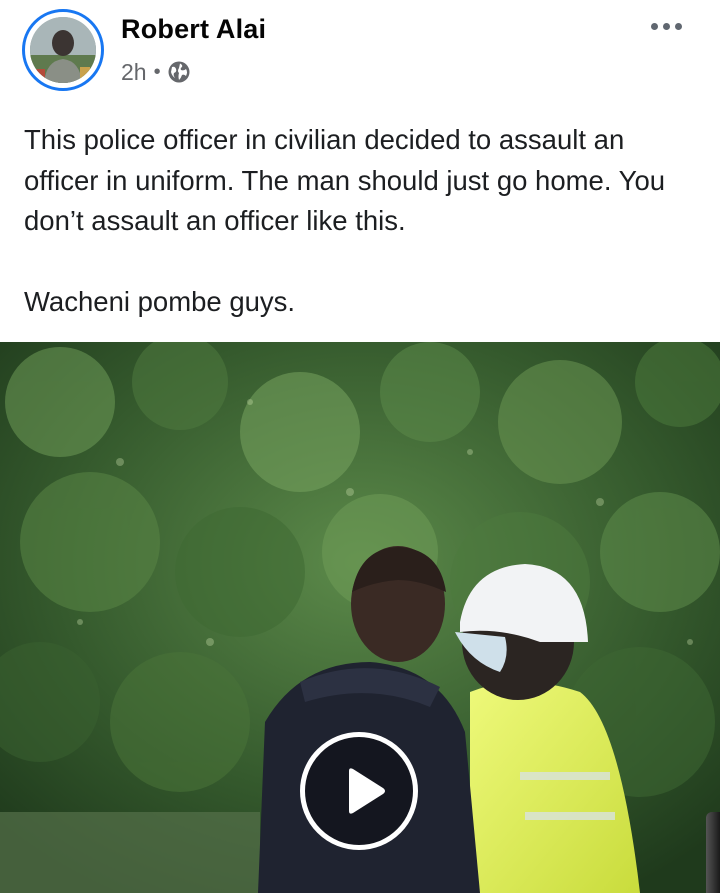 This screenshot has height=893, width=720. I want to click on post-header: Robert Alai 2h •, so click(360, 50).